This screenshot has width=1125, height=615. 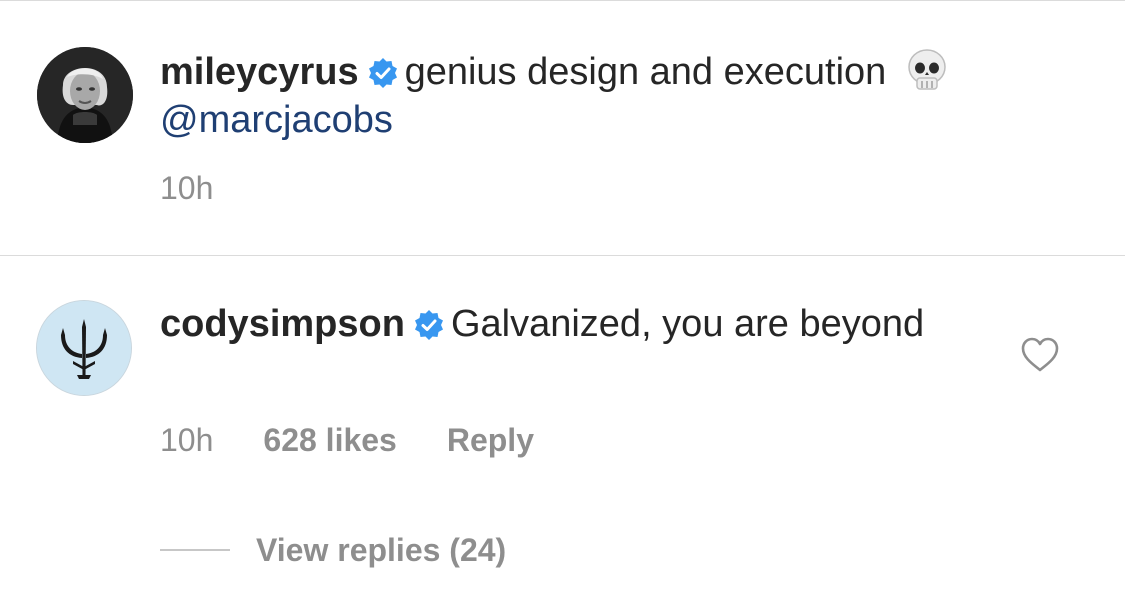 I want to click on comment-username: mileycyrus, so click(x=259, y=72).